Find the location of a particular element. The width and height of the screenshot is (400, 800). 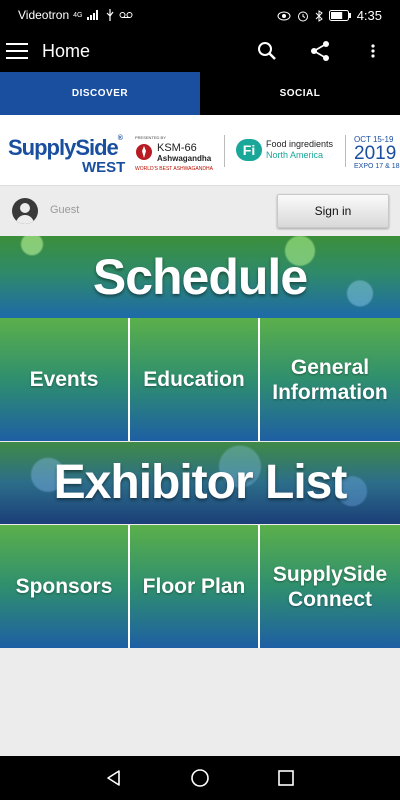

share-icon is located at coordinates (320, 51).